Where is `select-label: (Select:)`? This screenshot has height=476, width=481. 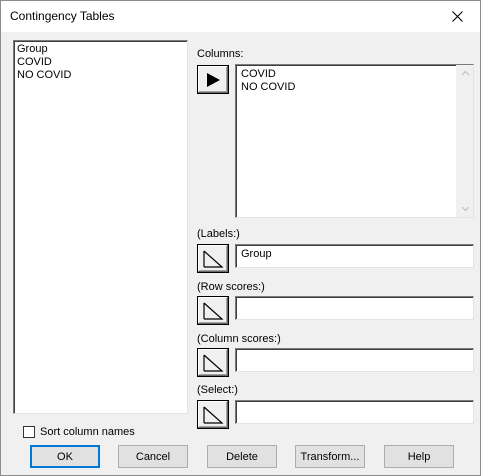 select-label: (Select:) is located at coordinates (217, 390).